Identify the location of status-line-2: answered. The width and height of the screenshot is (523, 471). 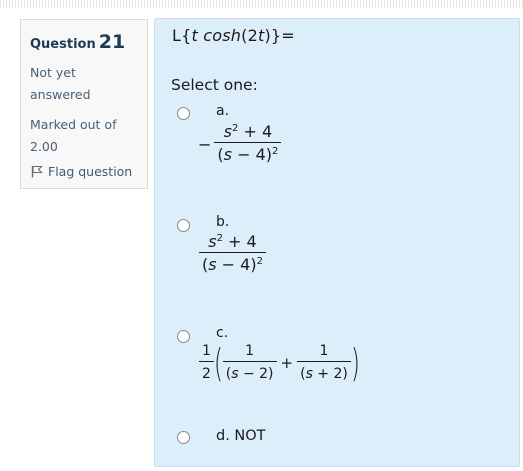
(60, 94).